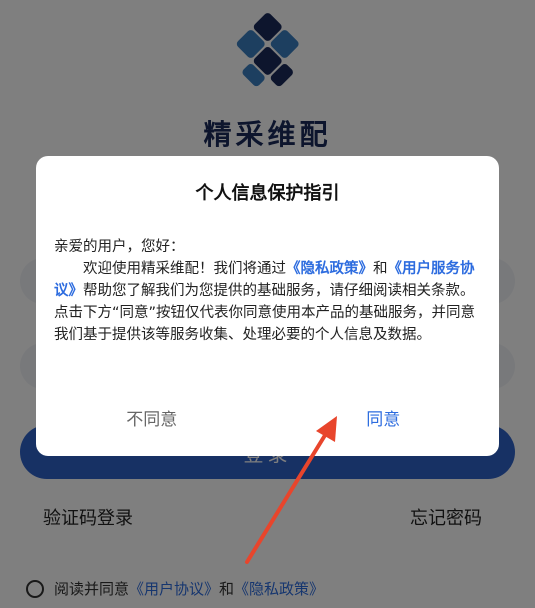 The image size is (535, 608). What do you see at coordinates (152, 417) in the screenshot?
I see `disagree-button: 不同意` at bounding box center [152, 417].